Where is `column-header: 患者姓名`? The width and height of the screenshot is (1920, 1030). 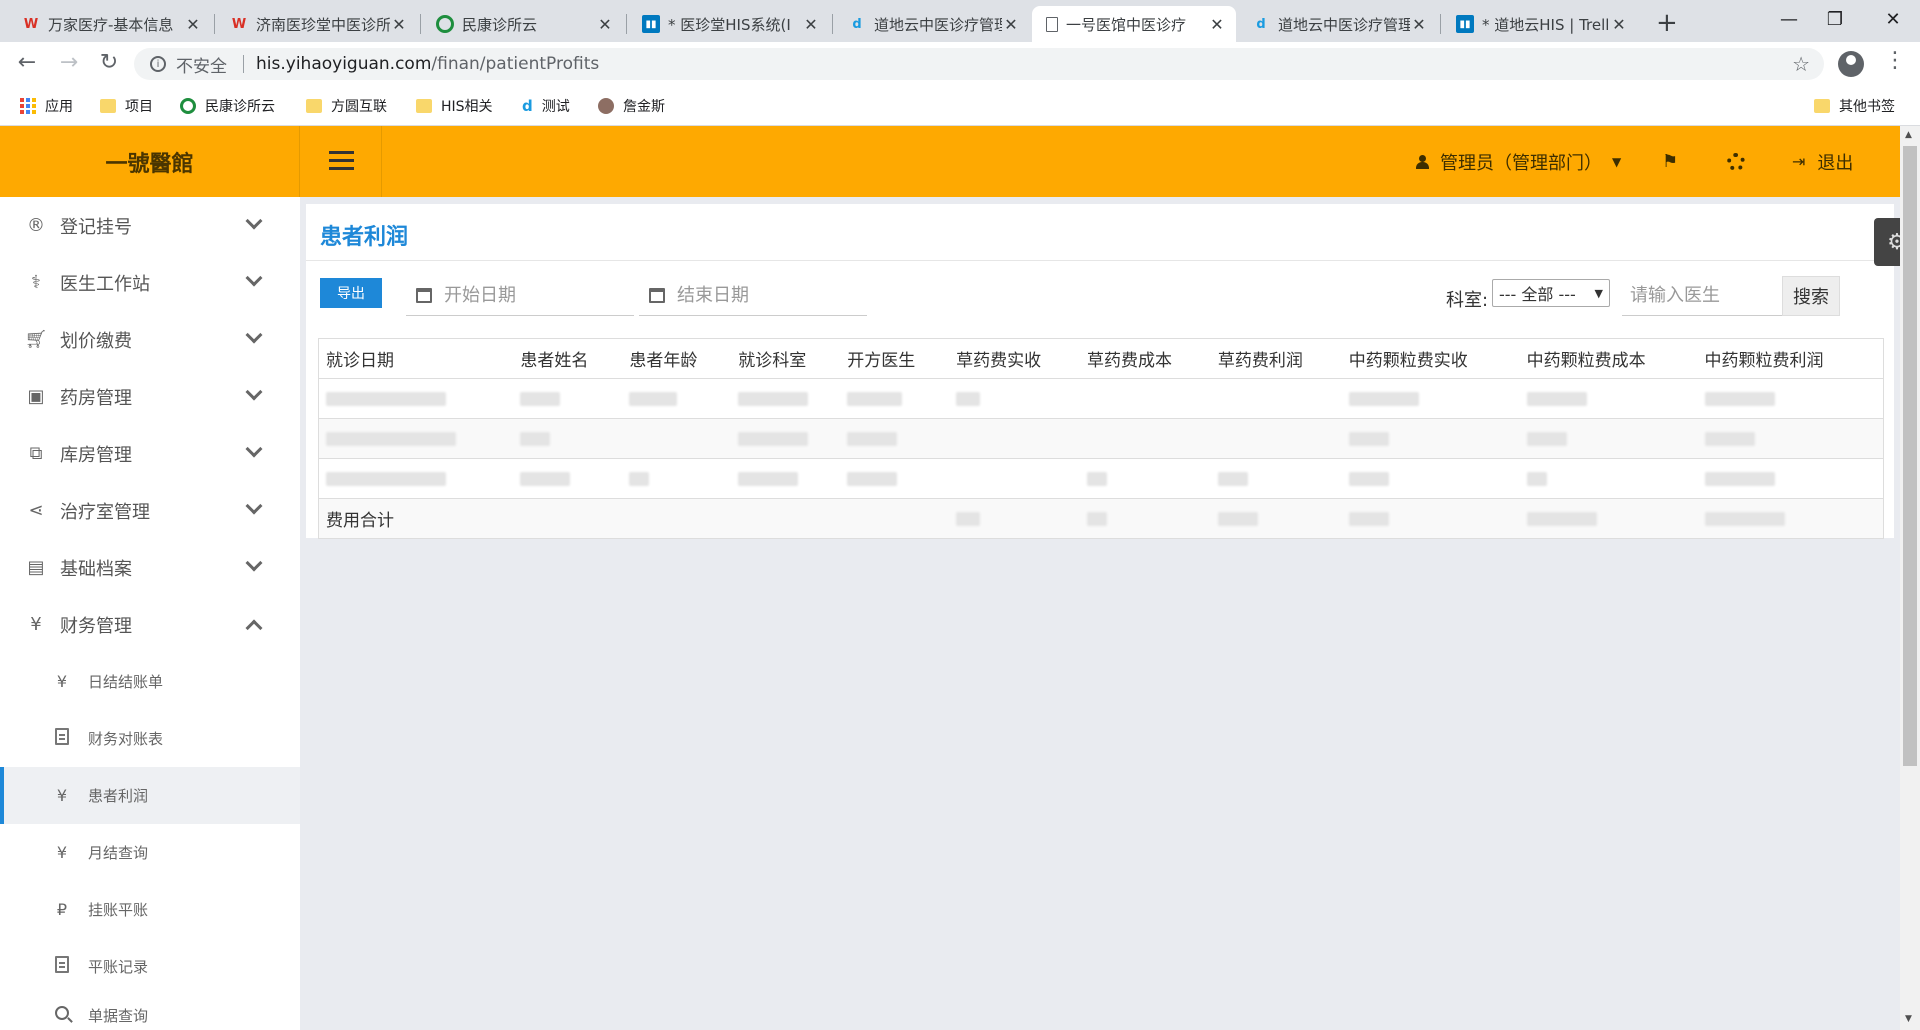
column-header: 患者姓名 is located at coordinates (568, 358).